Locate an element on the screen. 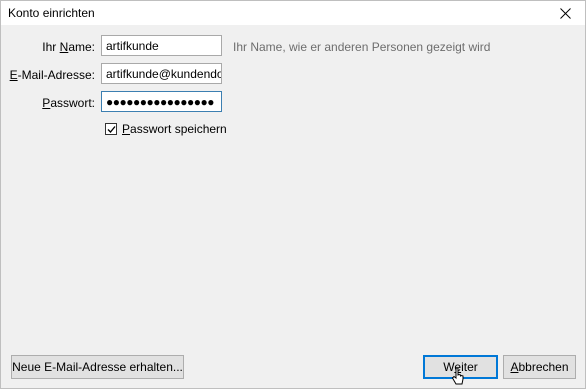  password-input-value: ●●●●●●●●●●●●●●●● is located at coordinates (160, 102).